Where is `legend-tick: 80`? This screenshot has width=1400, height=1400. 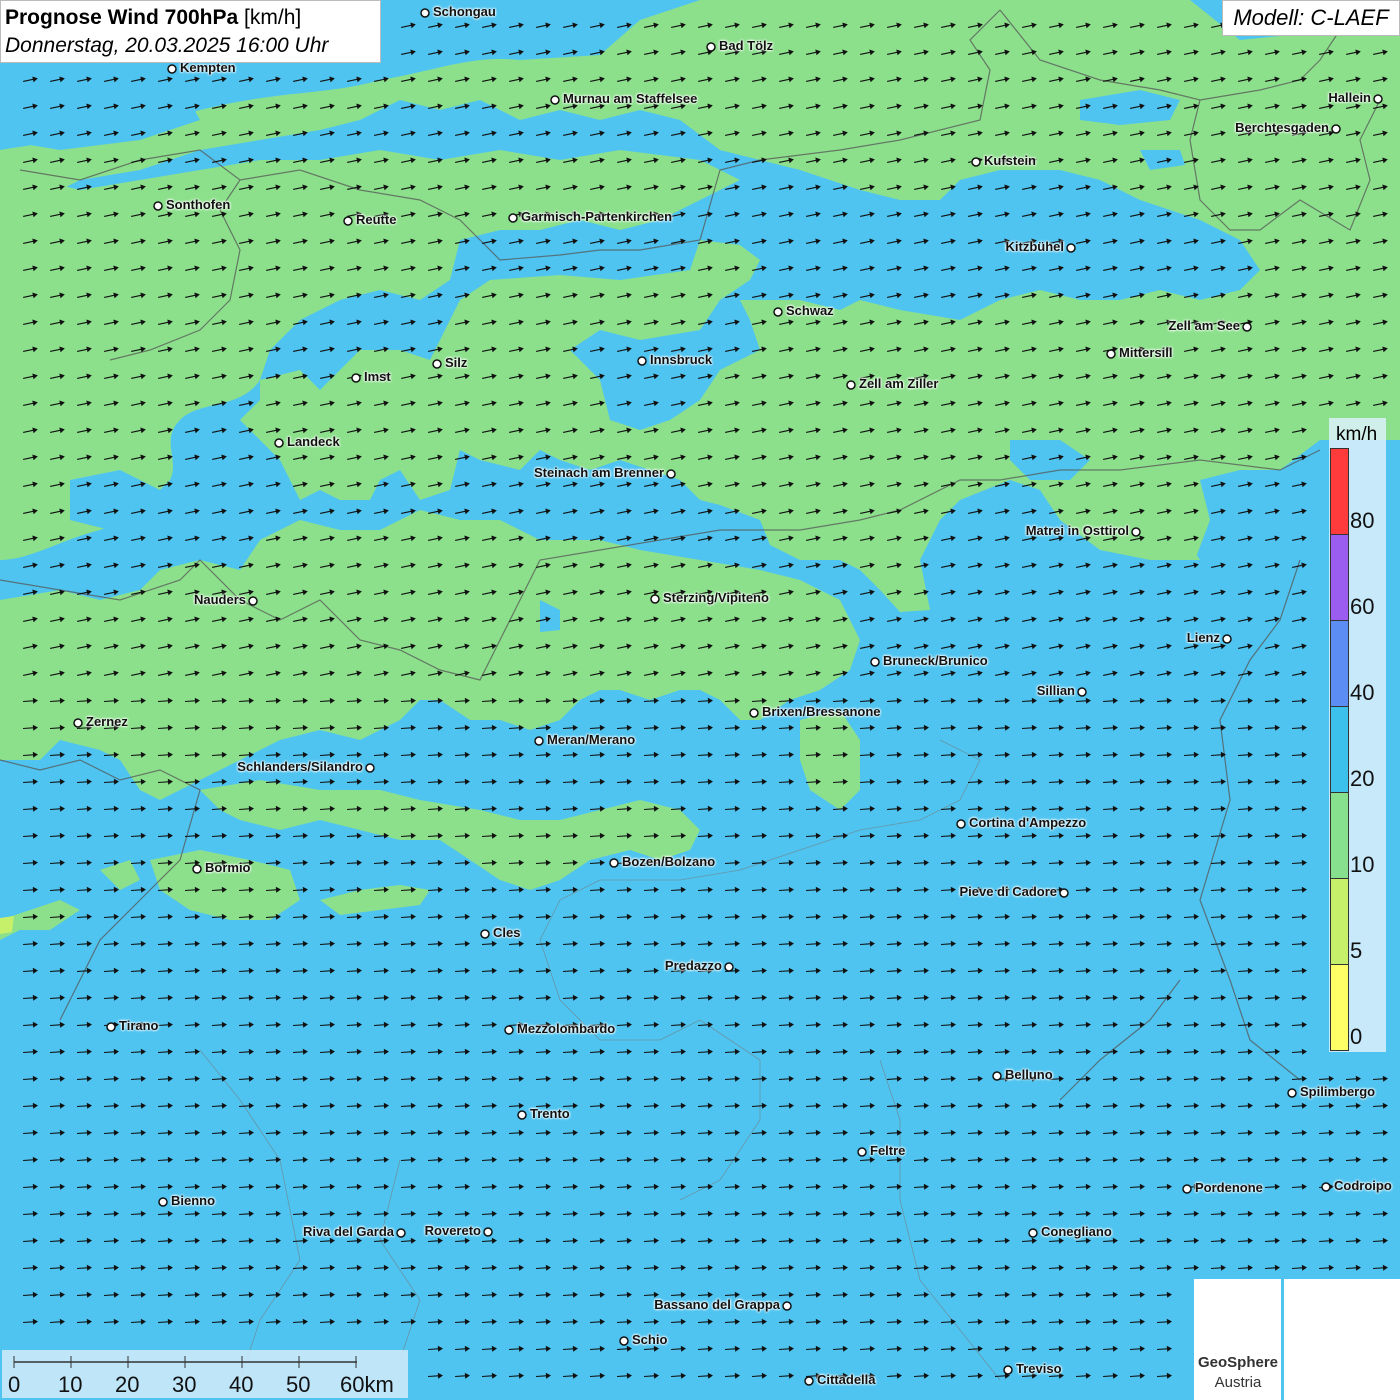
legend-tick: 80 is located at coordinates (1362, 520).